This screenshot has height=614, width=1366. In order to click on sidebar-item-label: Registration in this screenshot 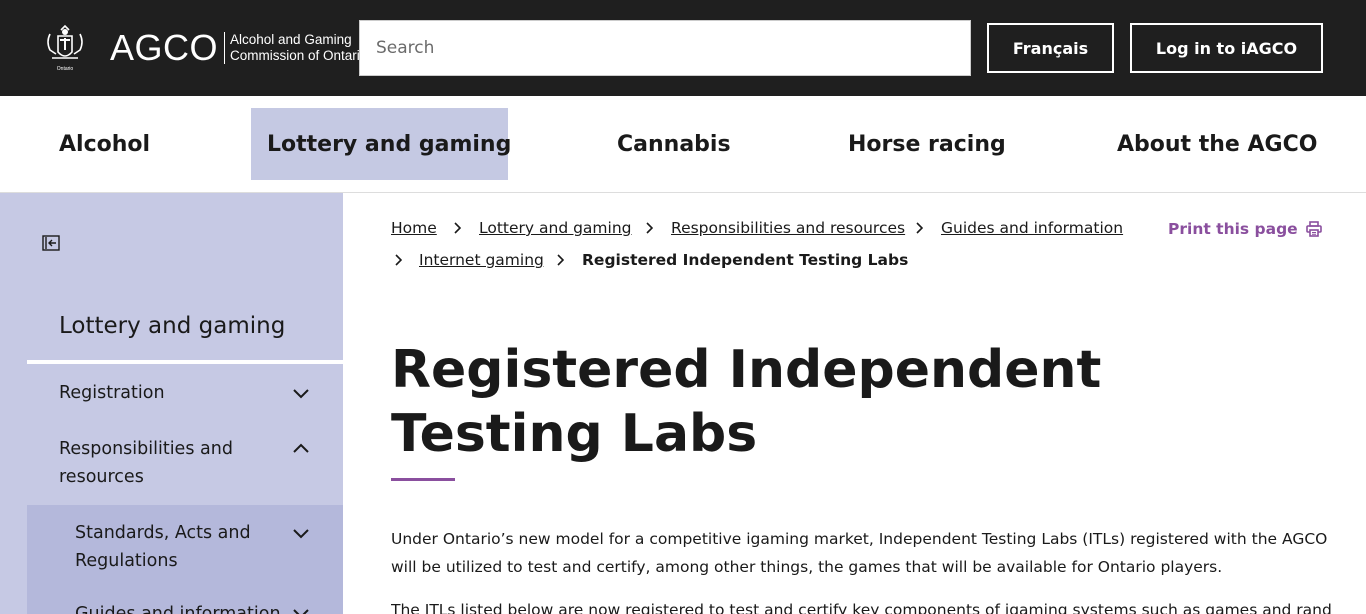, I will do `click(112, 393)`.